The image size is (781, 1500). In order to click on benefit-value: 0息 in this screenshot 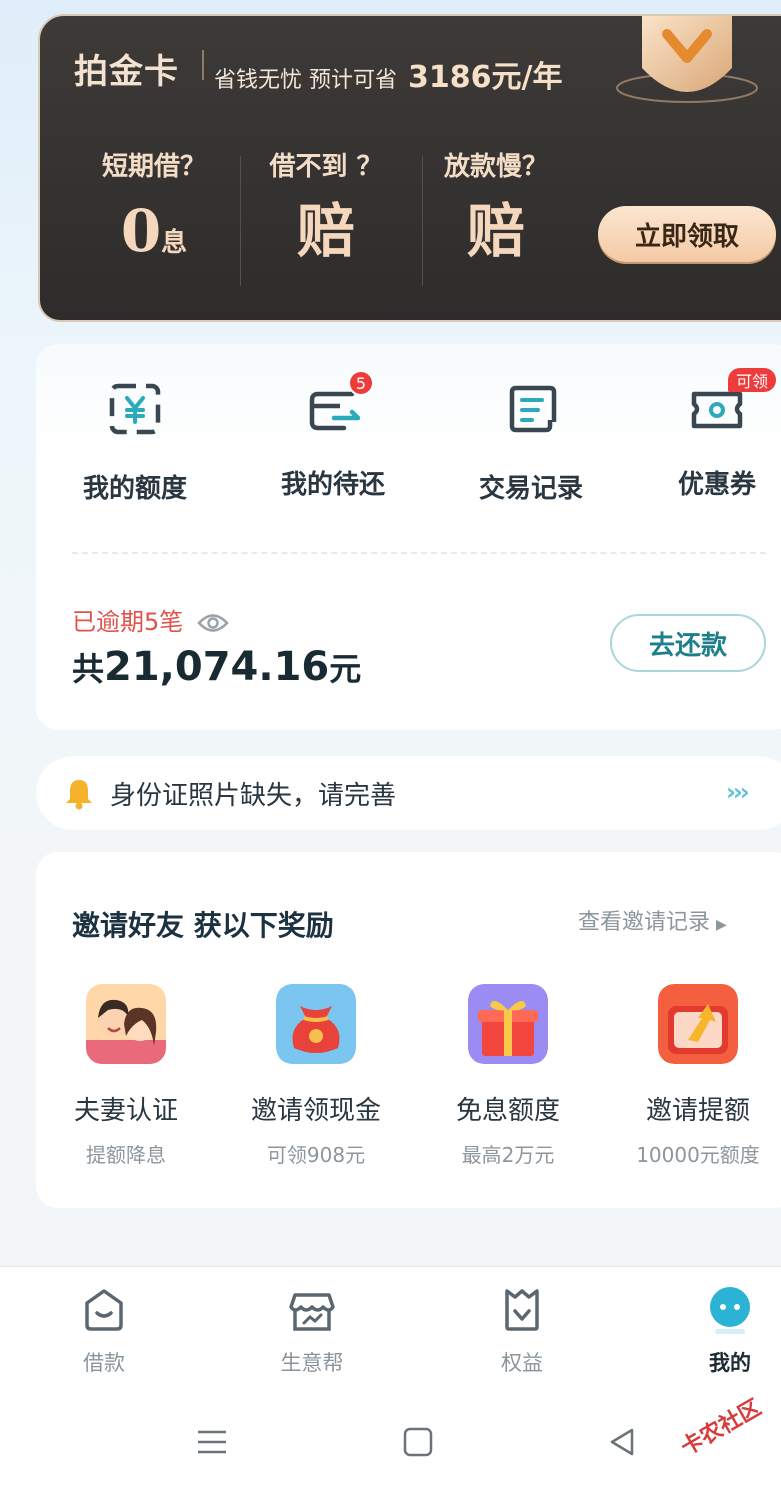, I will do `click(154, 231)`.